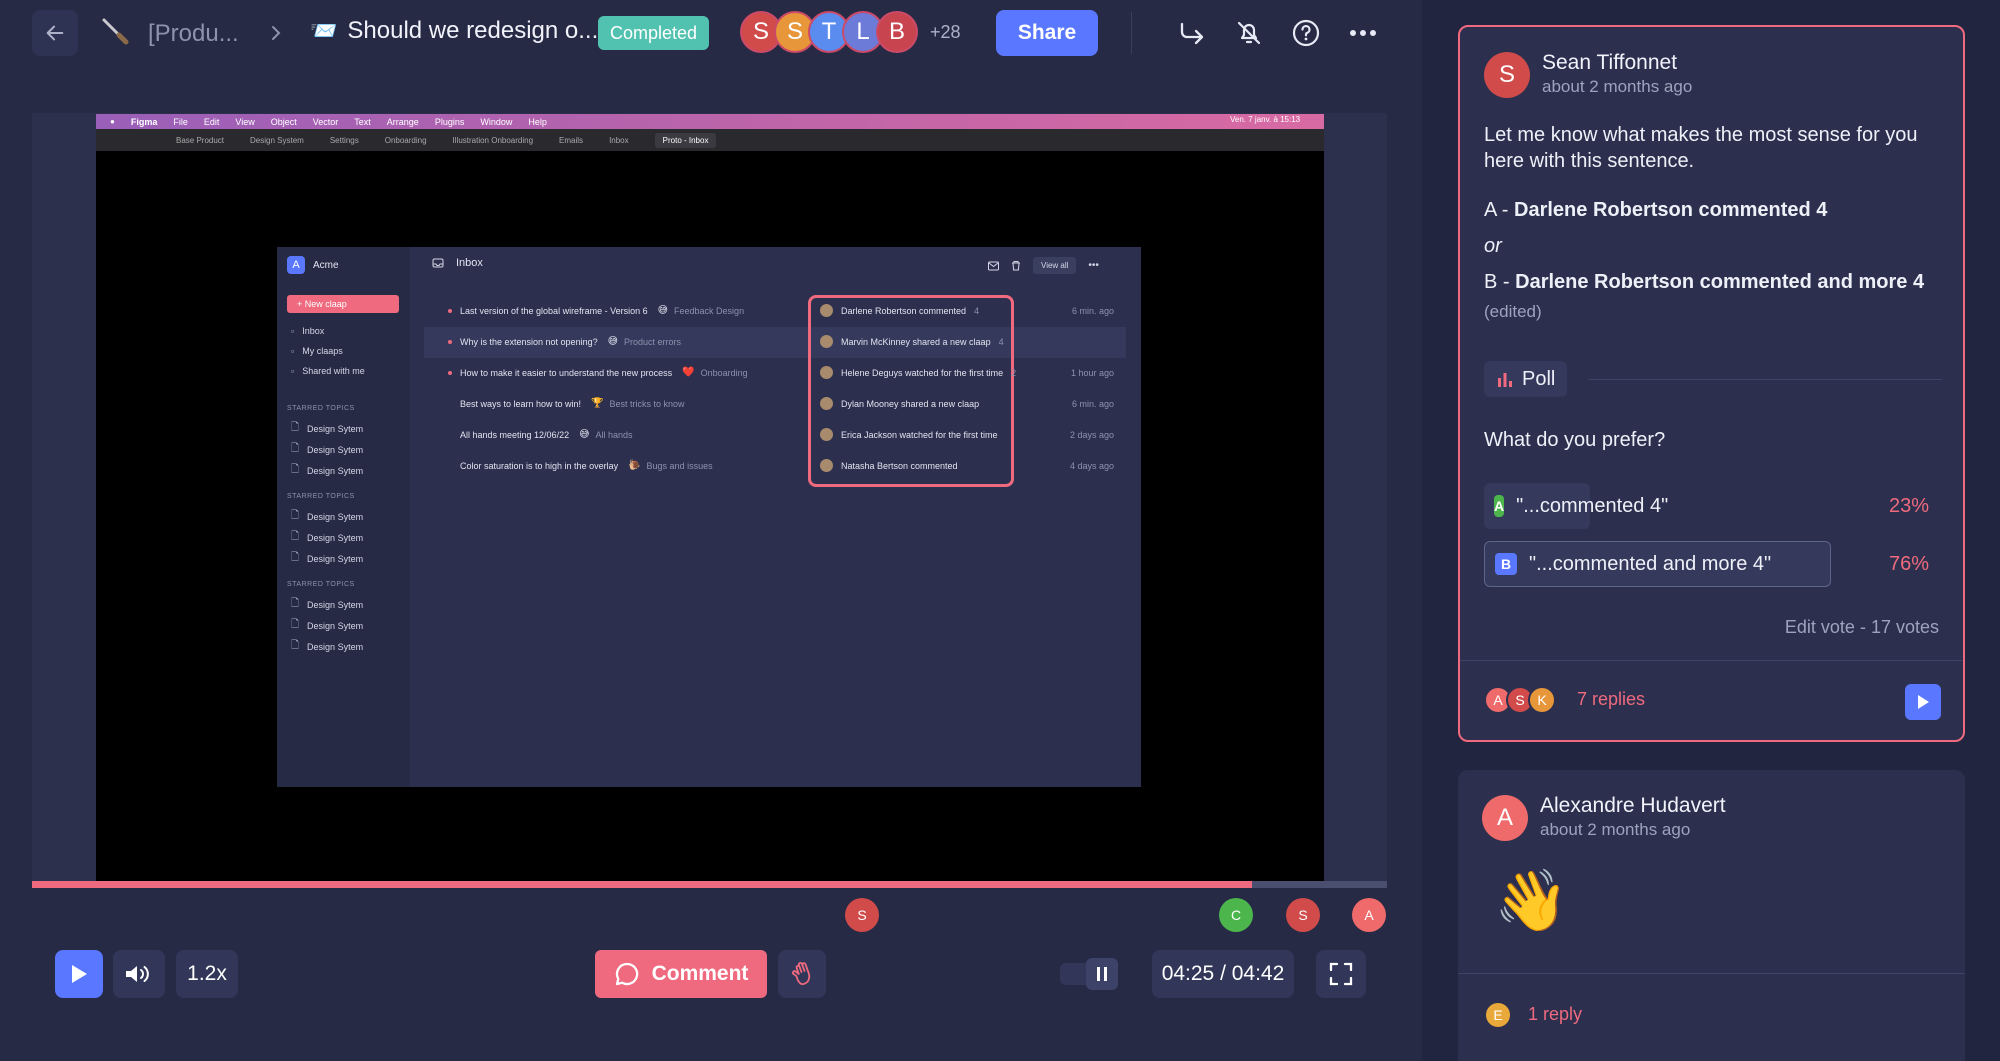 The image size is (2000, 1061). What do you see at coordinates (1720, 282) in the screenshot?
I see `option-b-text: Darlene Robertson commented and more 4` at bounding box center [1720, 282].